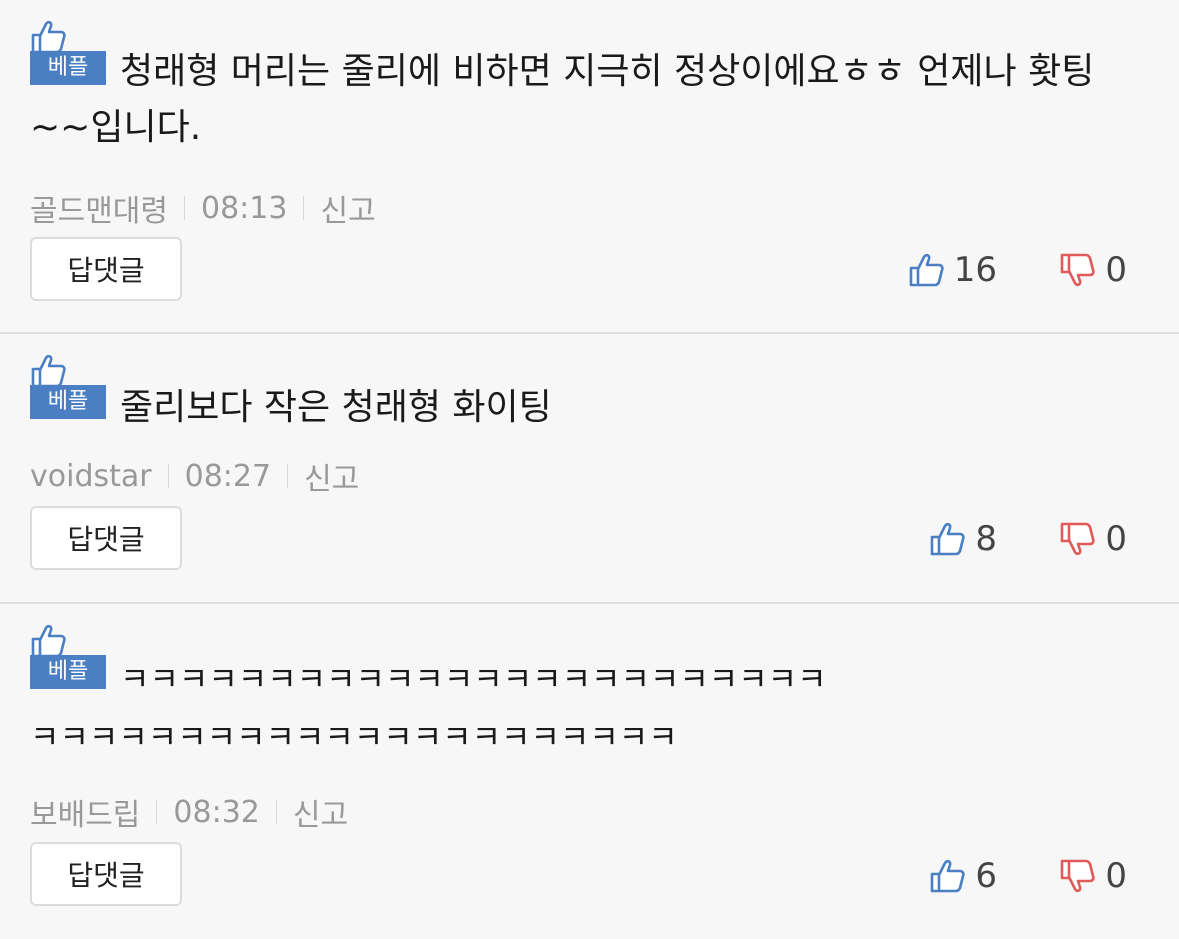  What do you see at coordinates (244, 208) in the screenshot?
I see `timestamp: 08:13` at bounding box center [244, 208].